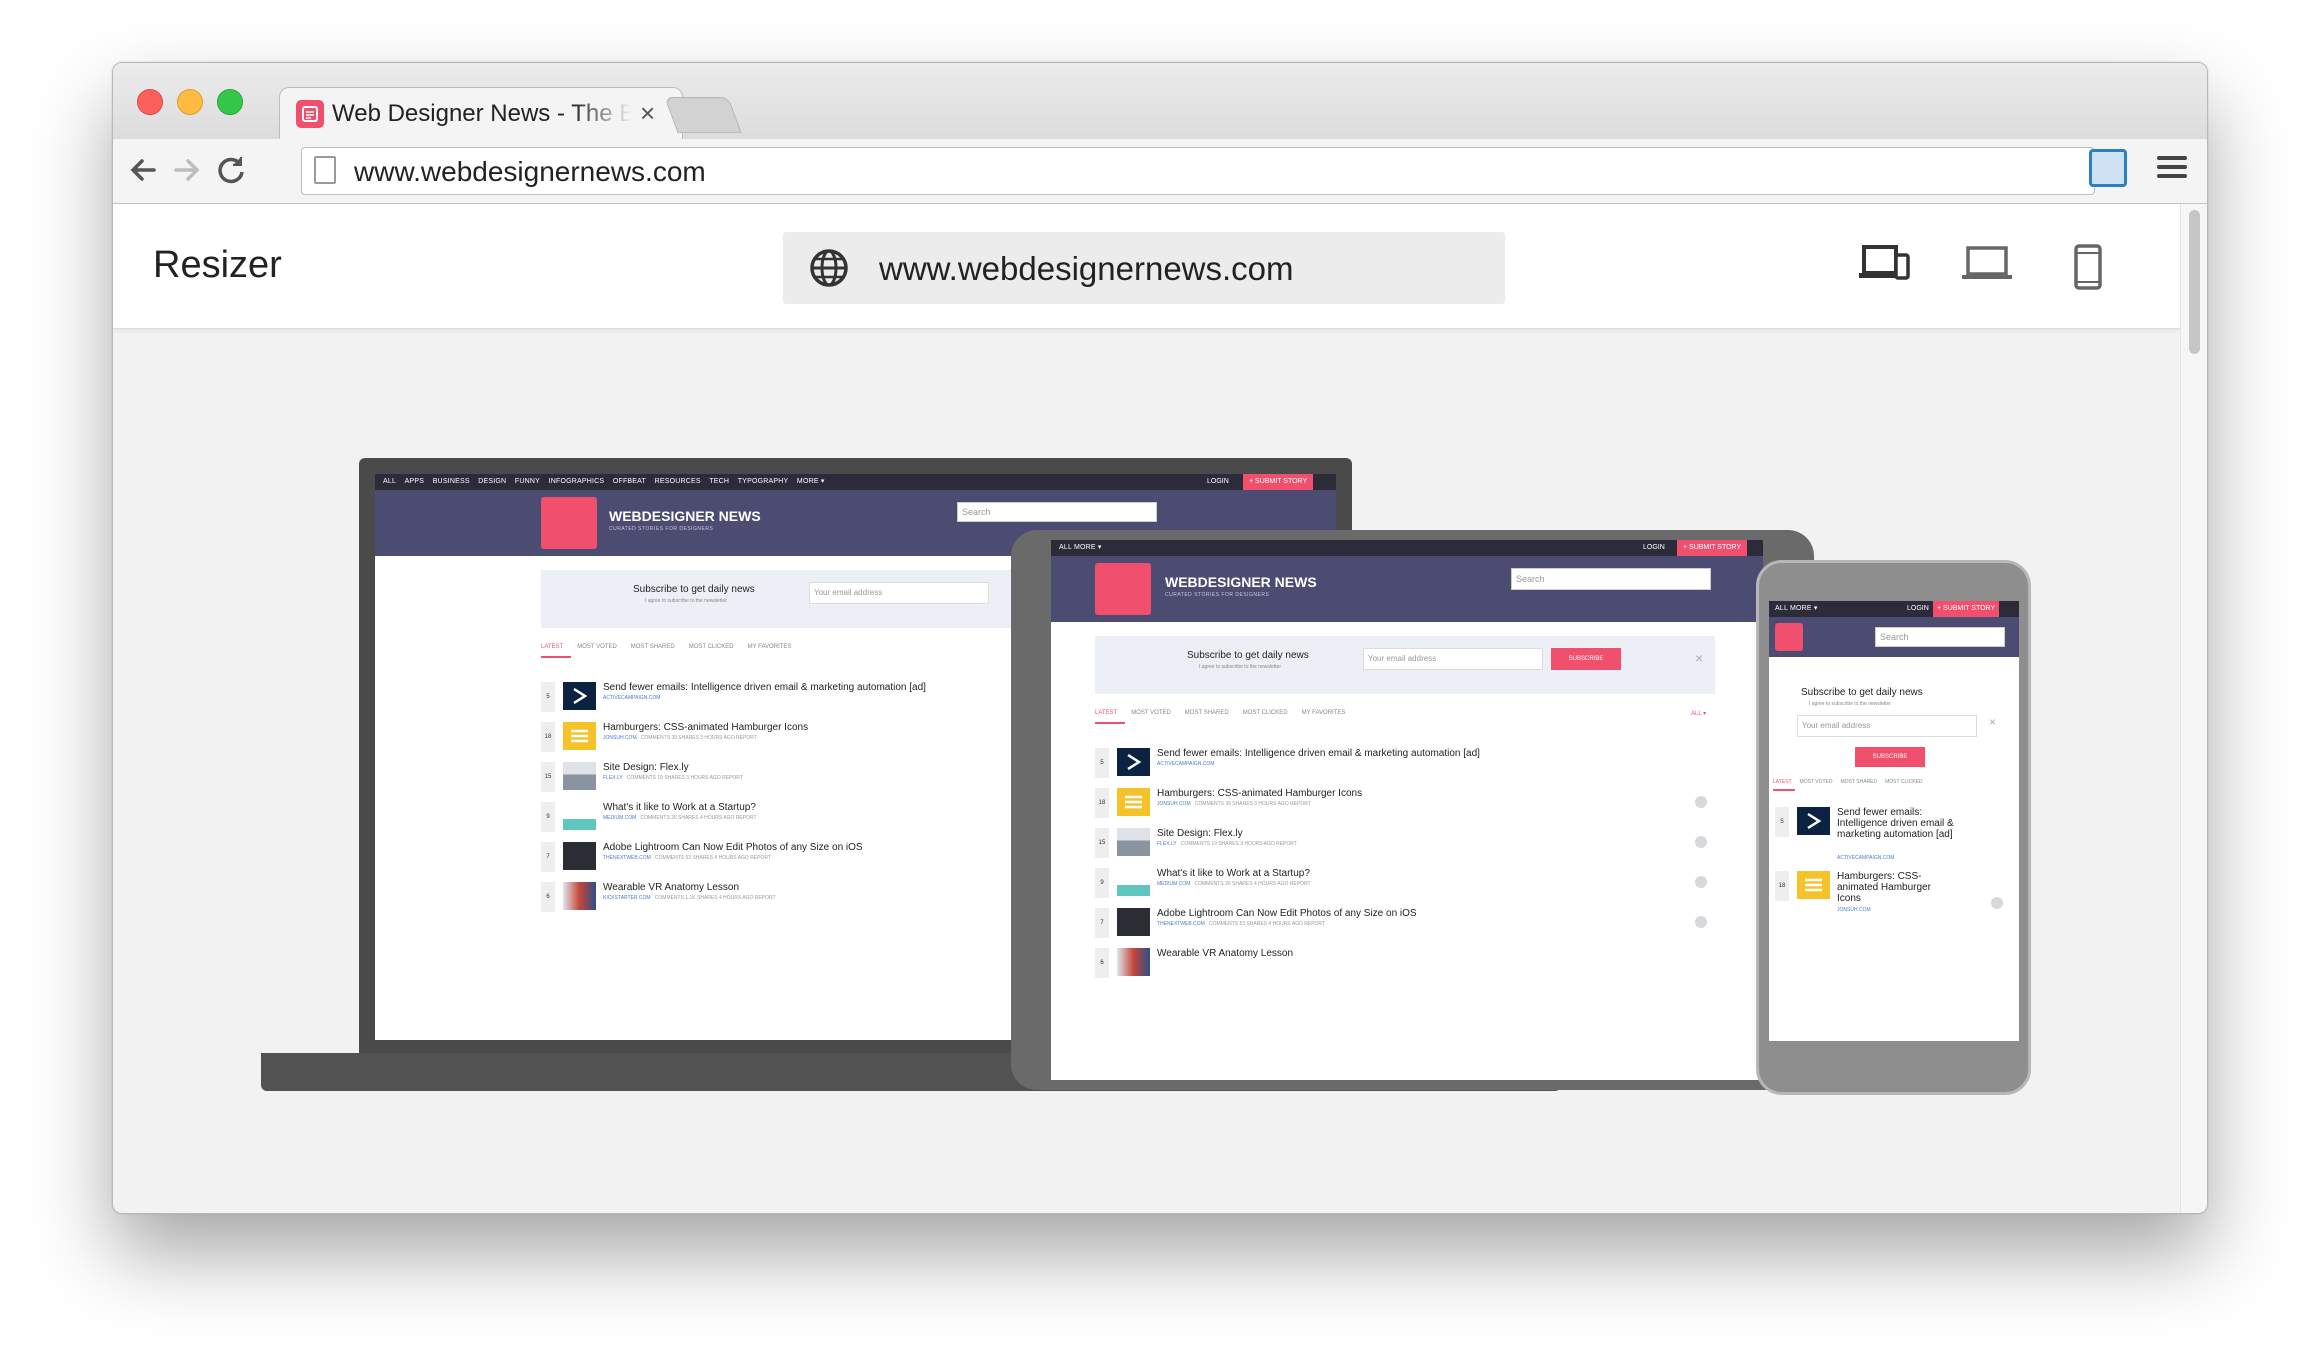  What do you see at coordinates (530, 172) in the screenshot?
I see `address-text: www.webdesignernews.com` at bounding box center [530, 172].